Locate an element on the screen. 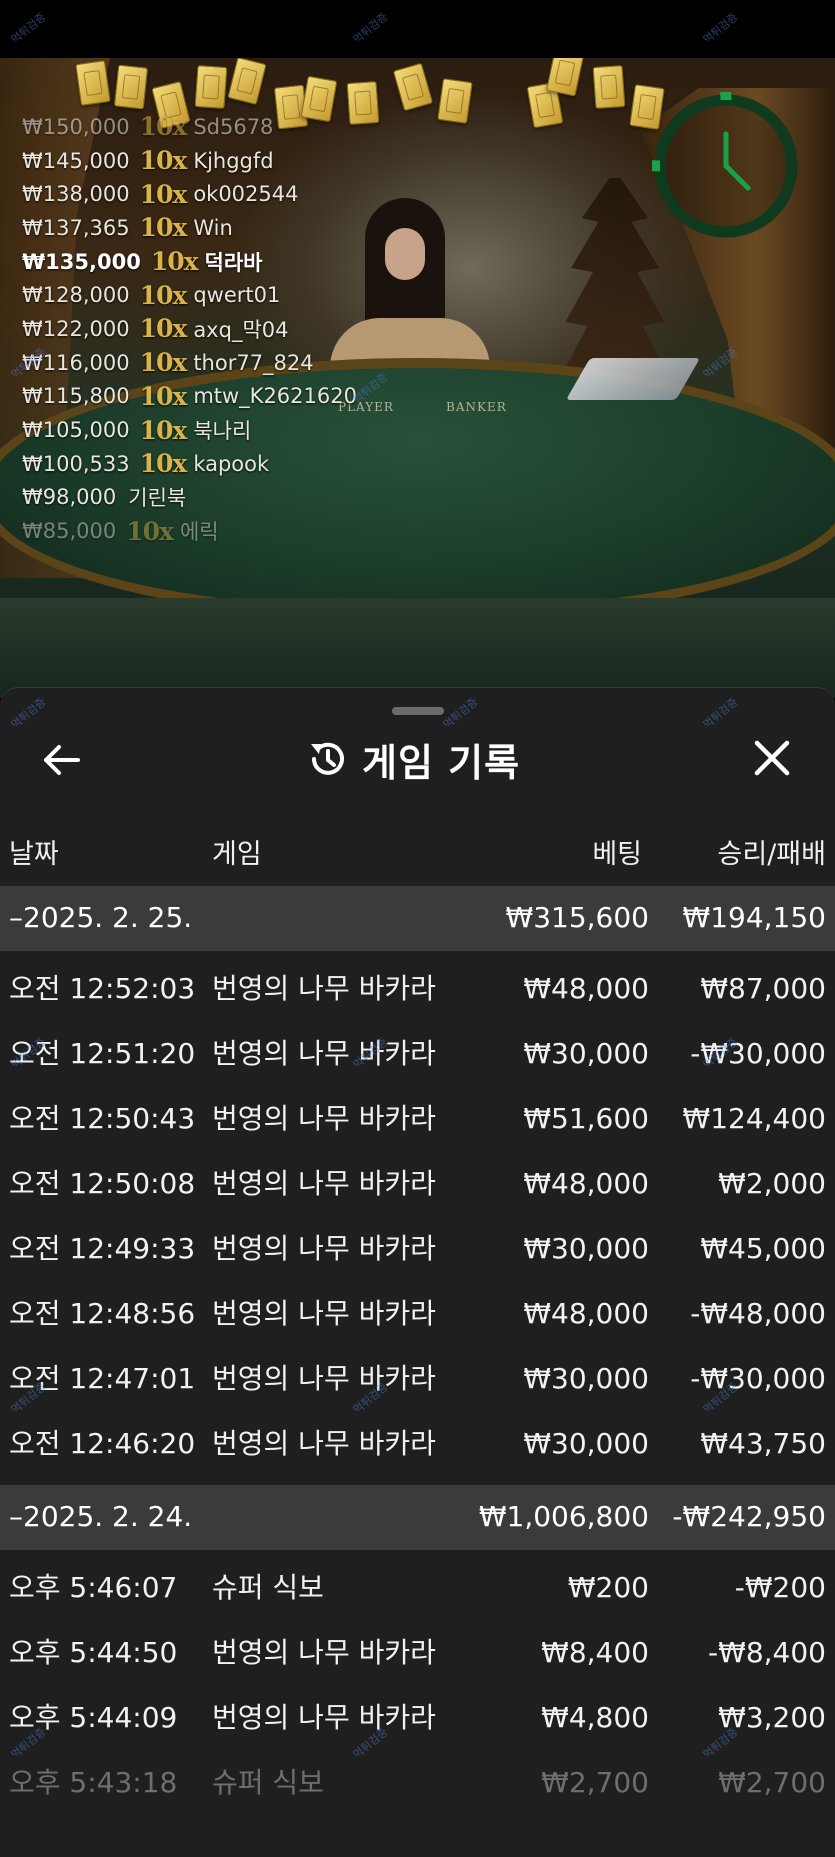  column-header-game: 게임 is located at coordinates (237, 854).